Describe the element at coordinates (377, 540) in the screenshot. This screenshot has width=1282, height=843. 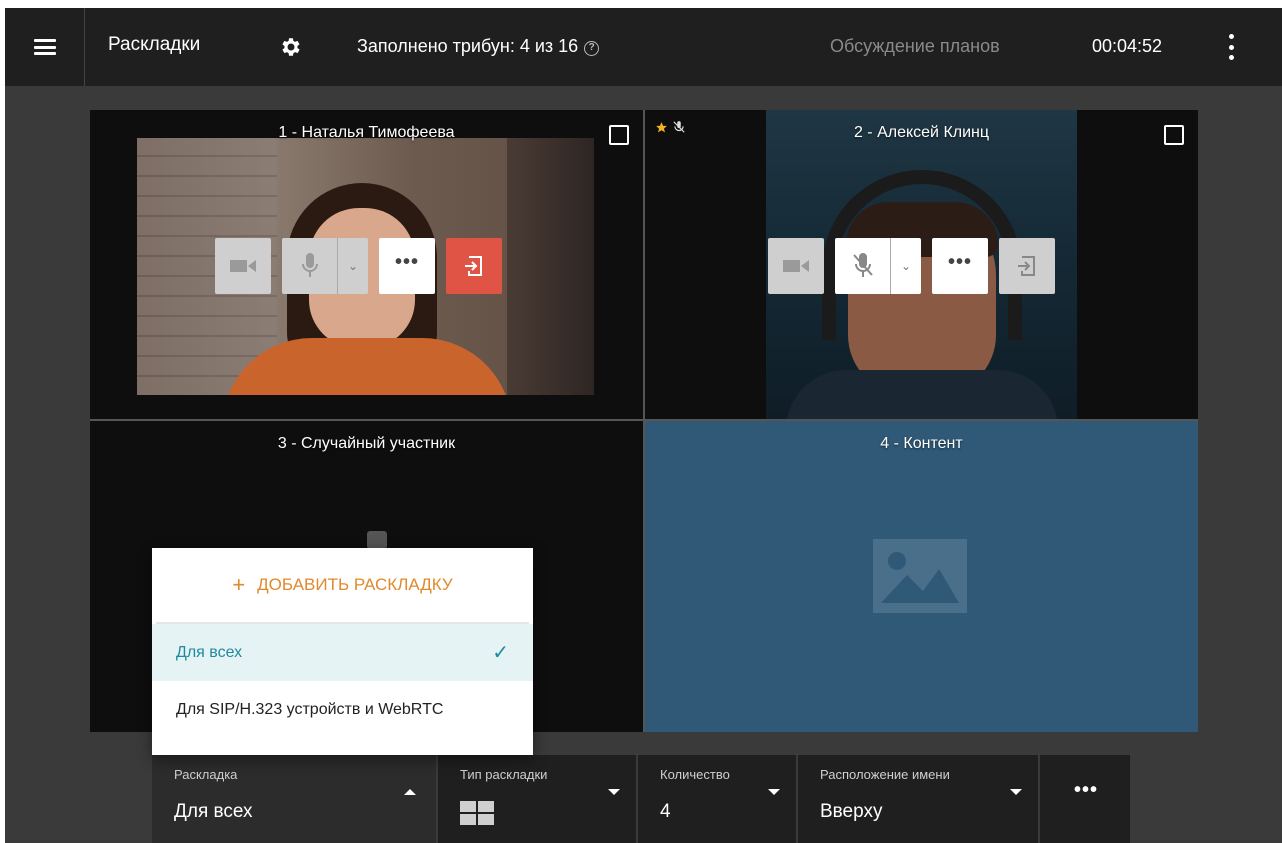
I see `random-participant-icon` at that location.